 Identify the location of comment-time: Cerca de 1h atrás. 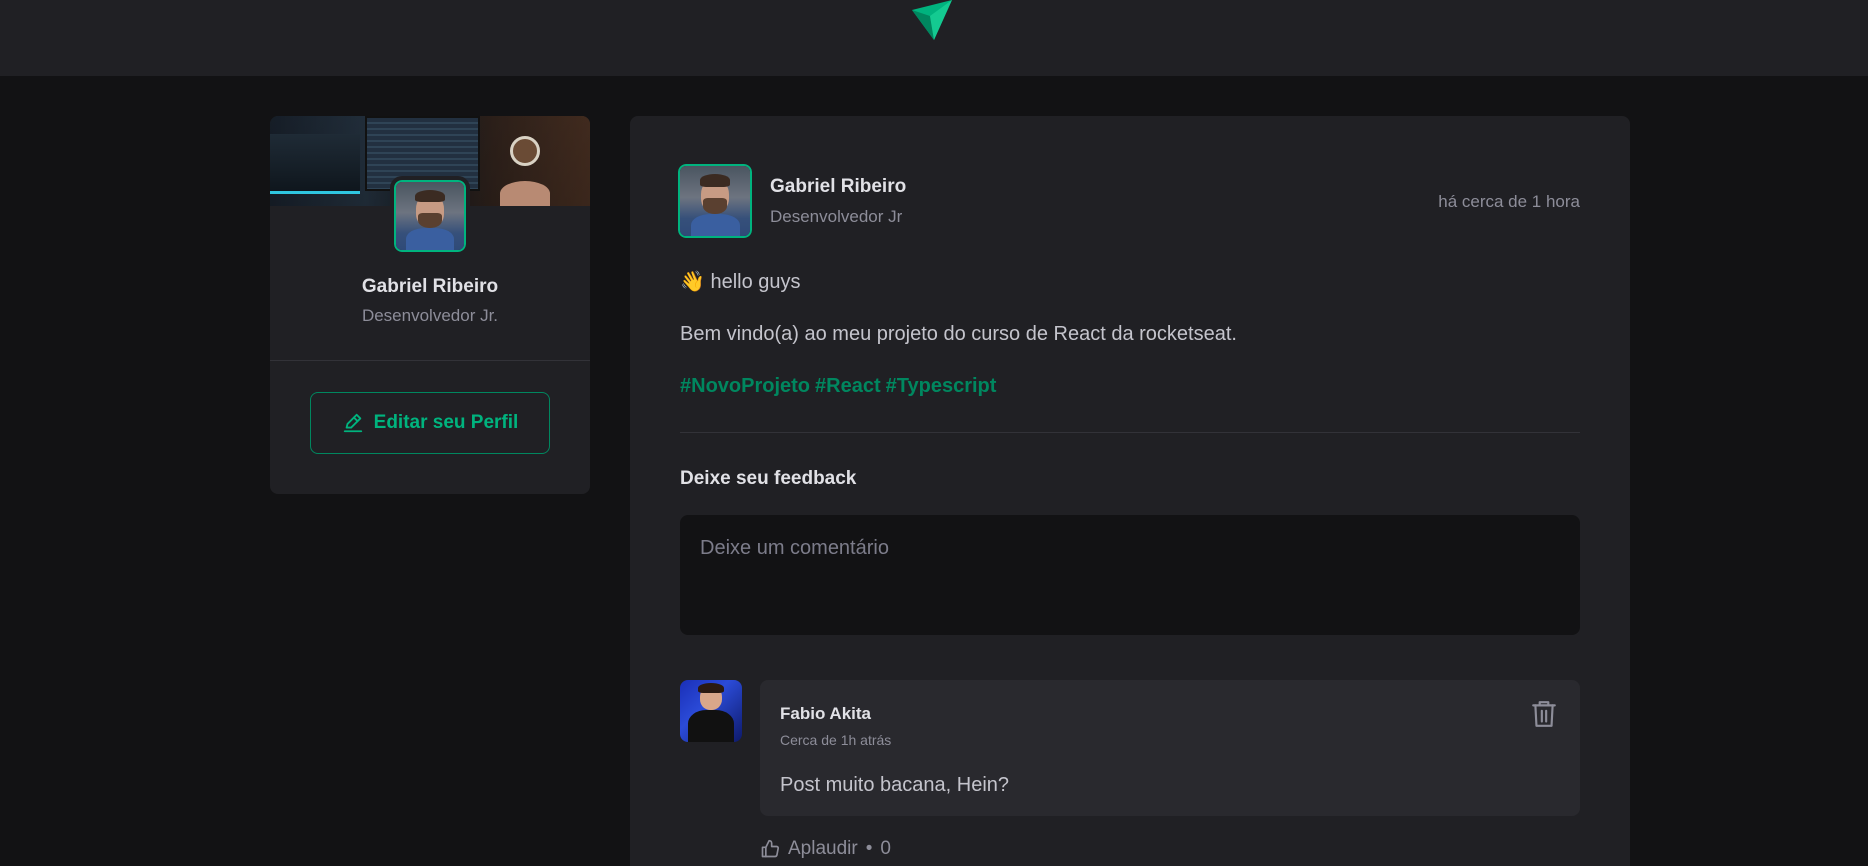
(836, 740).